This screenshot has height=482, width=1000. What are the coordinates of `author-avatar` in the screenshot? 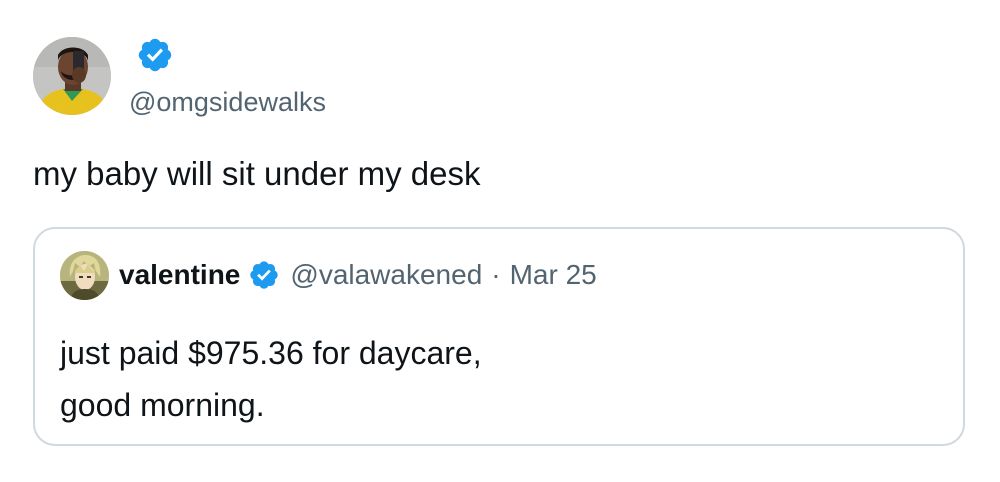 It's located at (72, 76).